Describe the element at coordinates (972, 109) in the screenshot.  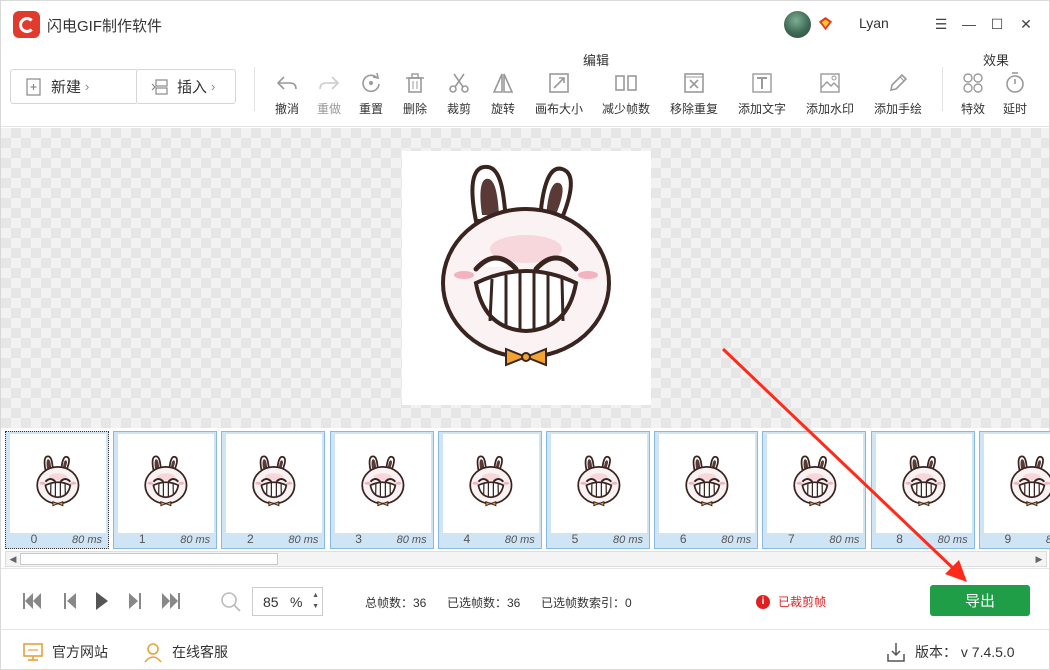
I see `effect-label: 特效` at that location.